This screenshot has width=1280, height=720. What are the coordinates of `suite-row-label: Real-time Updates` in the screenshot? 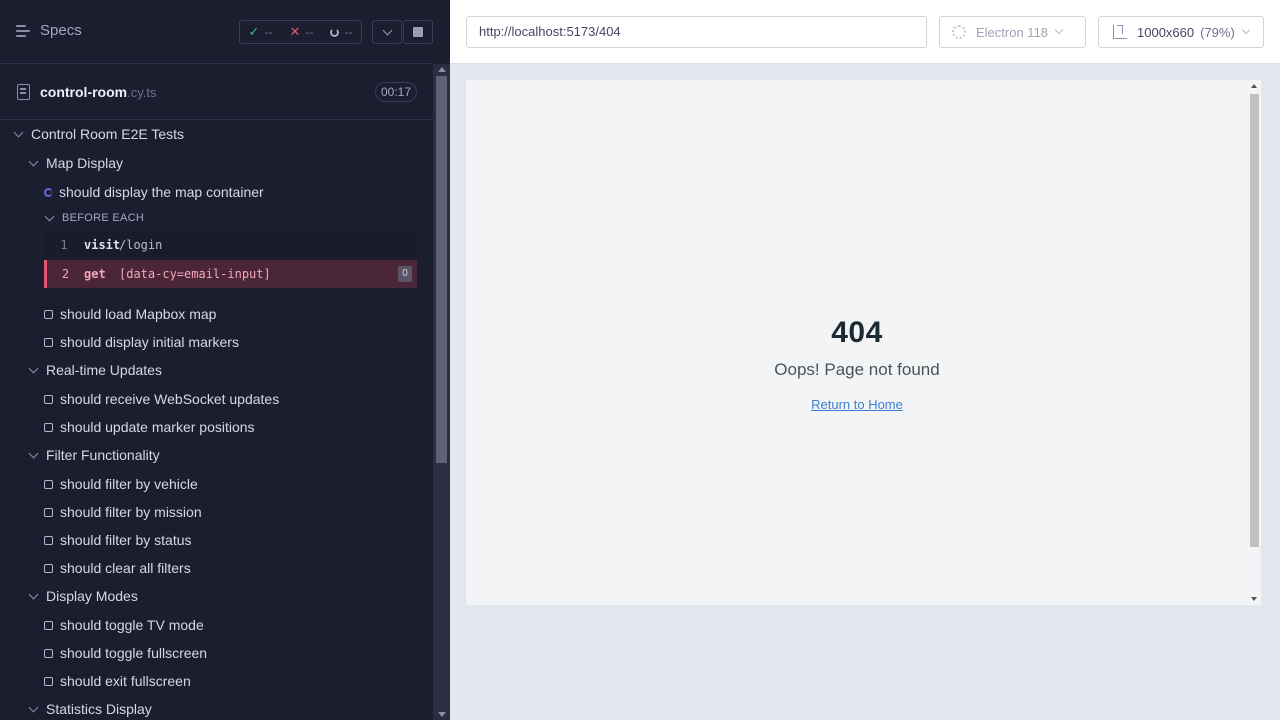 It's located at (104, 370).